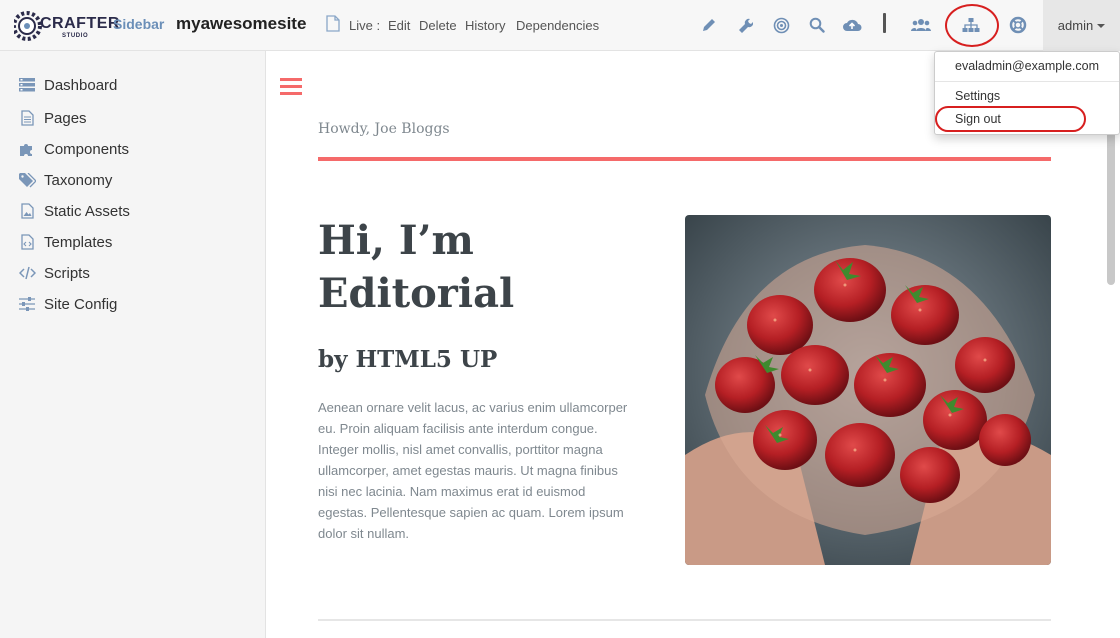 The height and width of the screenshot is (638, 1120). What do you see at coordinates (78, 180) in the screenshot?
I see `sidebar-item-label: Taxonomy` at bounding box center [78, 180].